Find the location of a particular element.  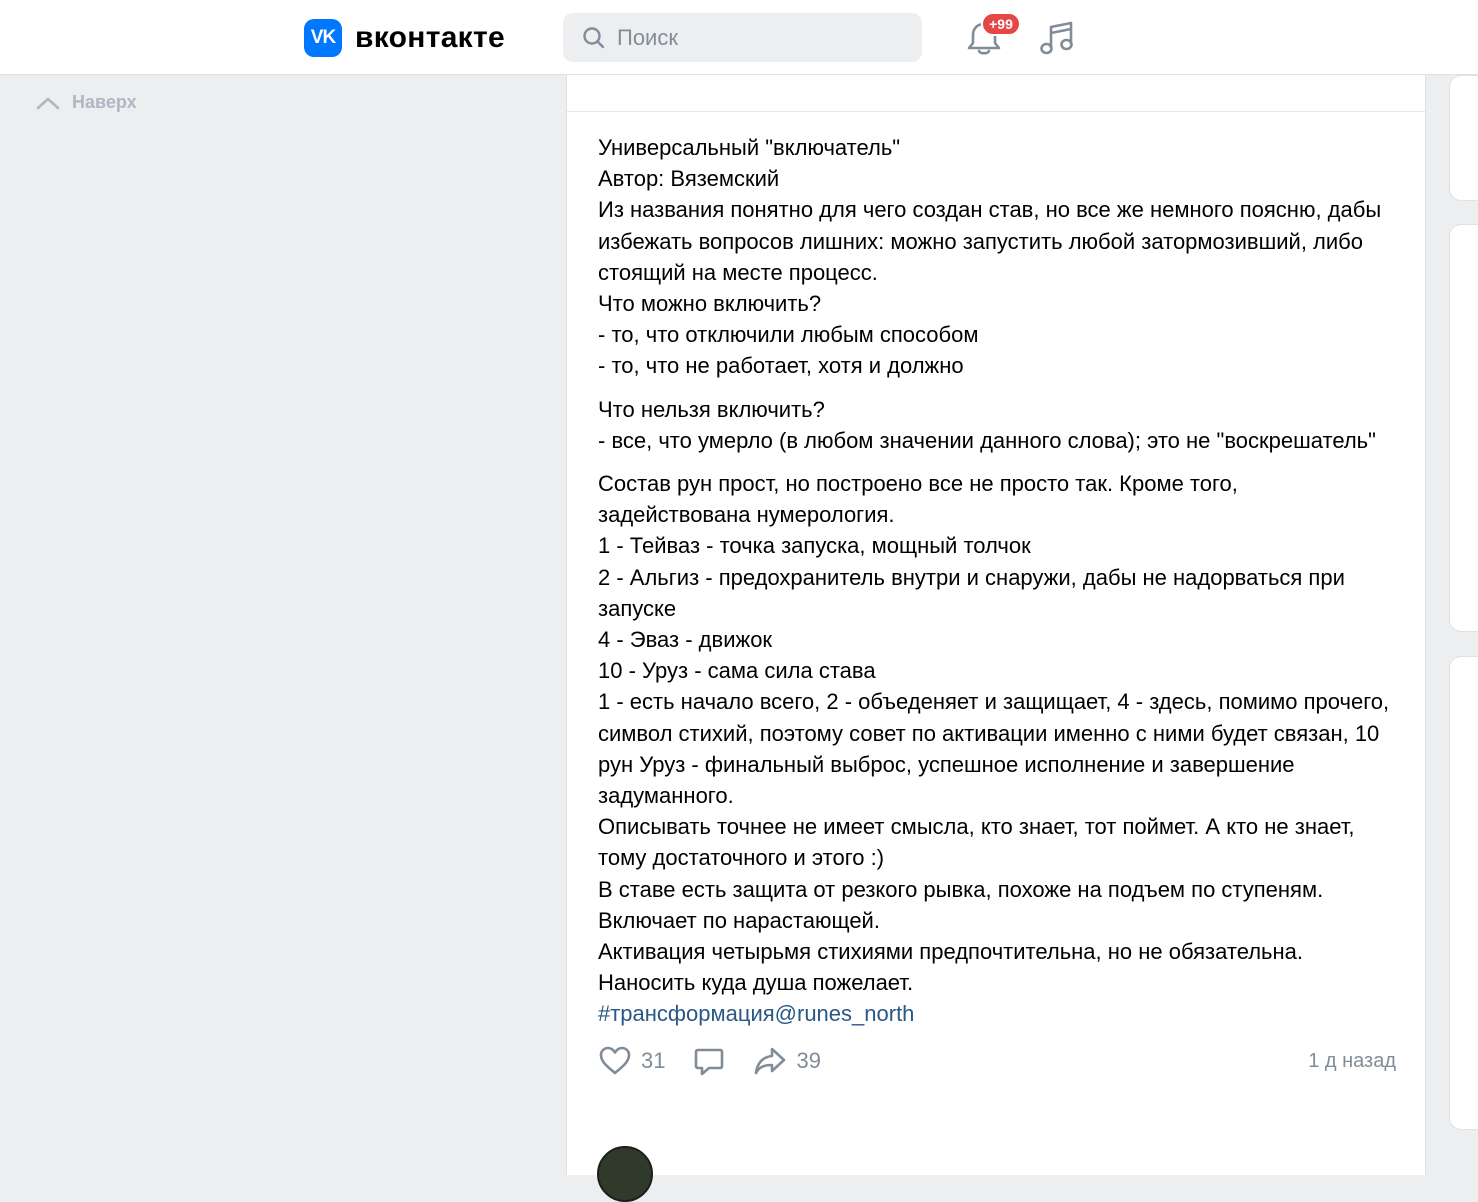

post-actions: 31 39 1 д назад is located at coordinates (997, 1061).